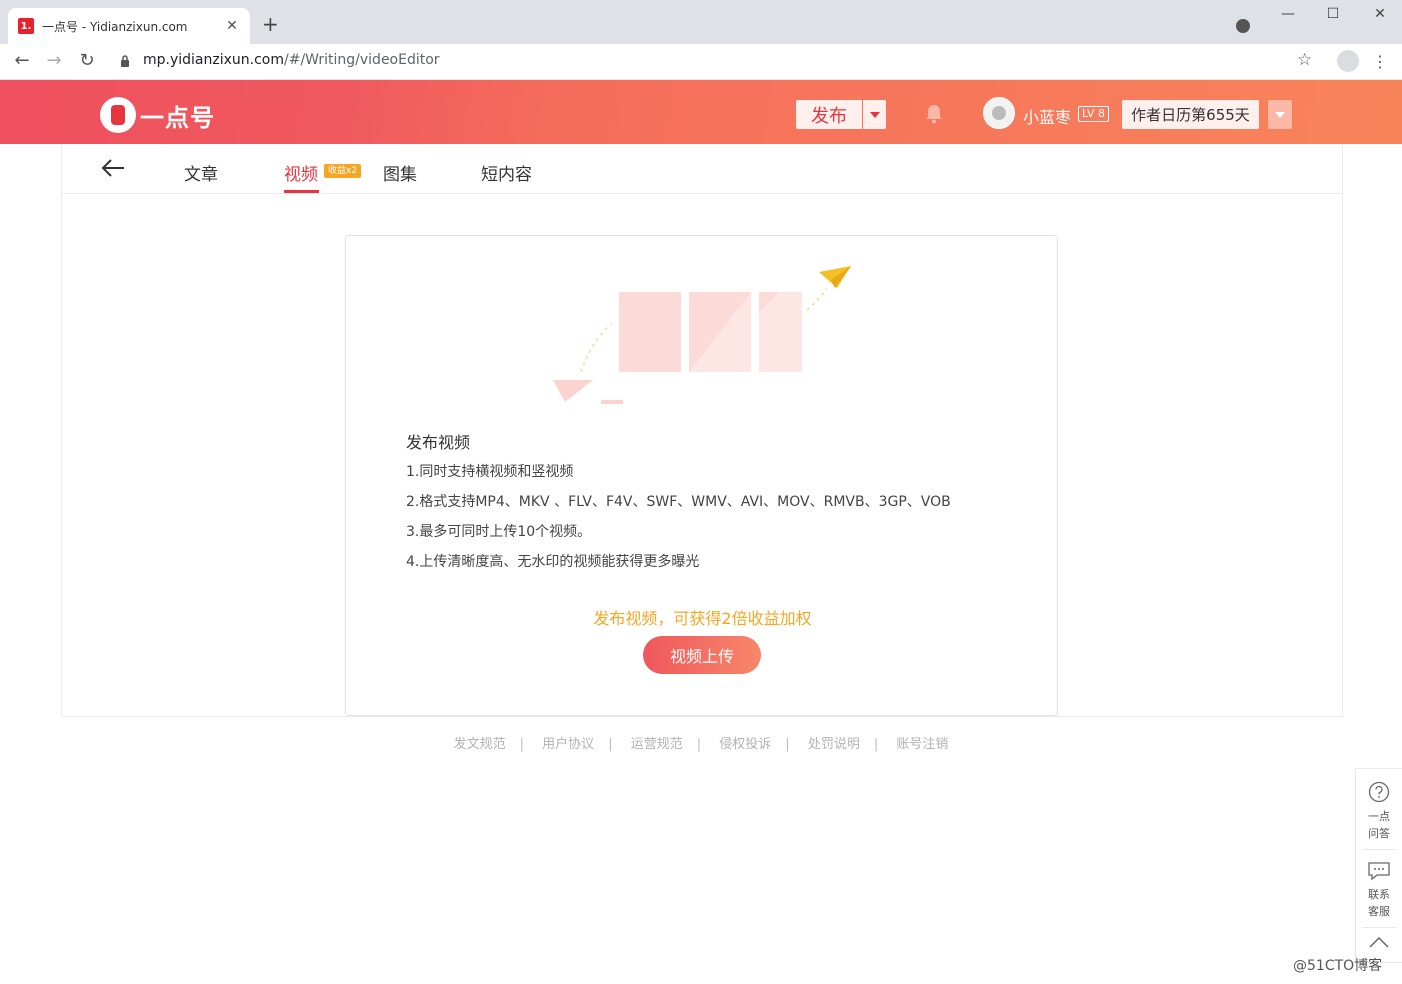 The height and width of the screenshot is (984, 1402). What do you see at coordinates (1379, 871) in the screenshot?
I see `chat-icon` at bounding box center [1379, 871].